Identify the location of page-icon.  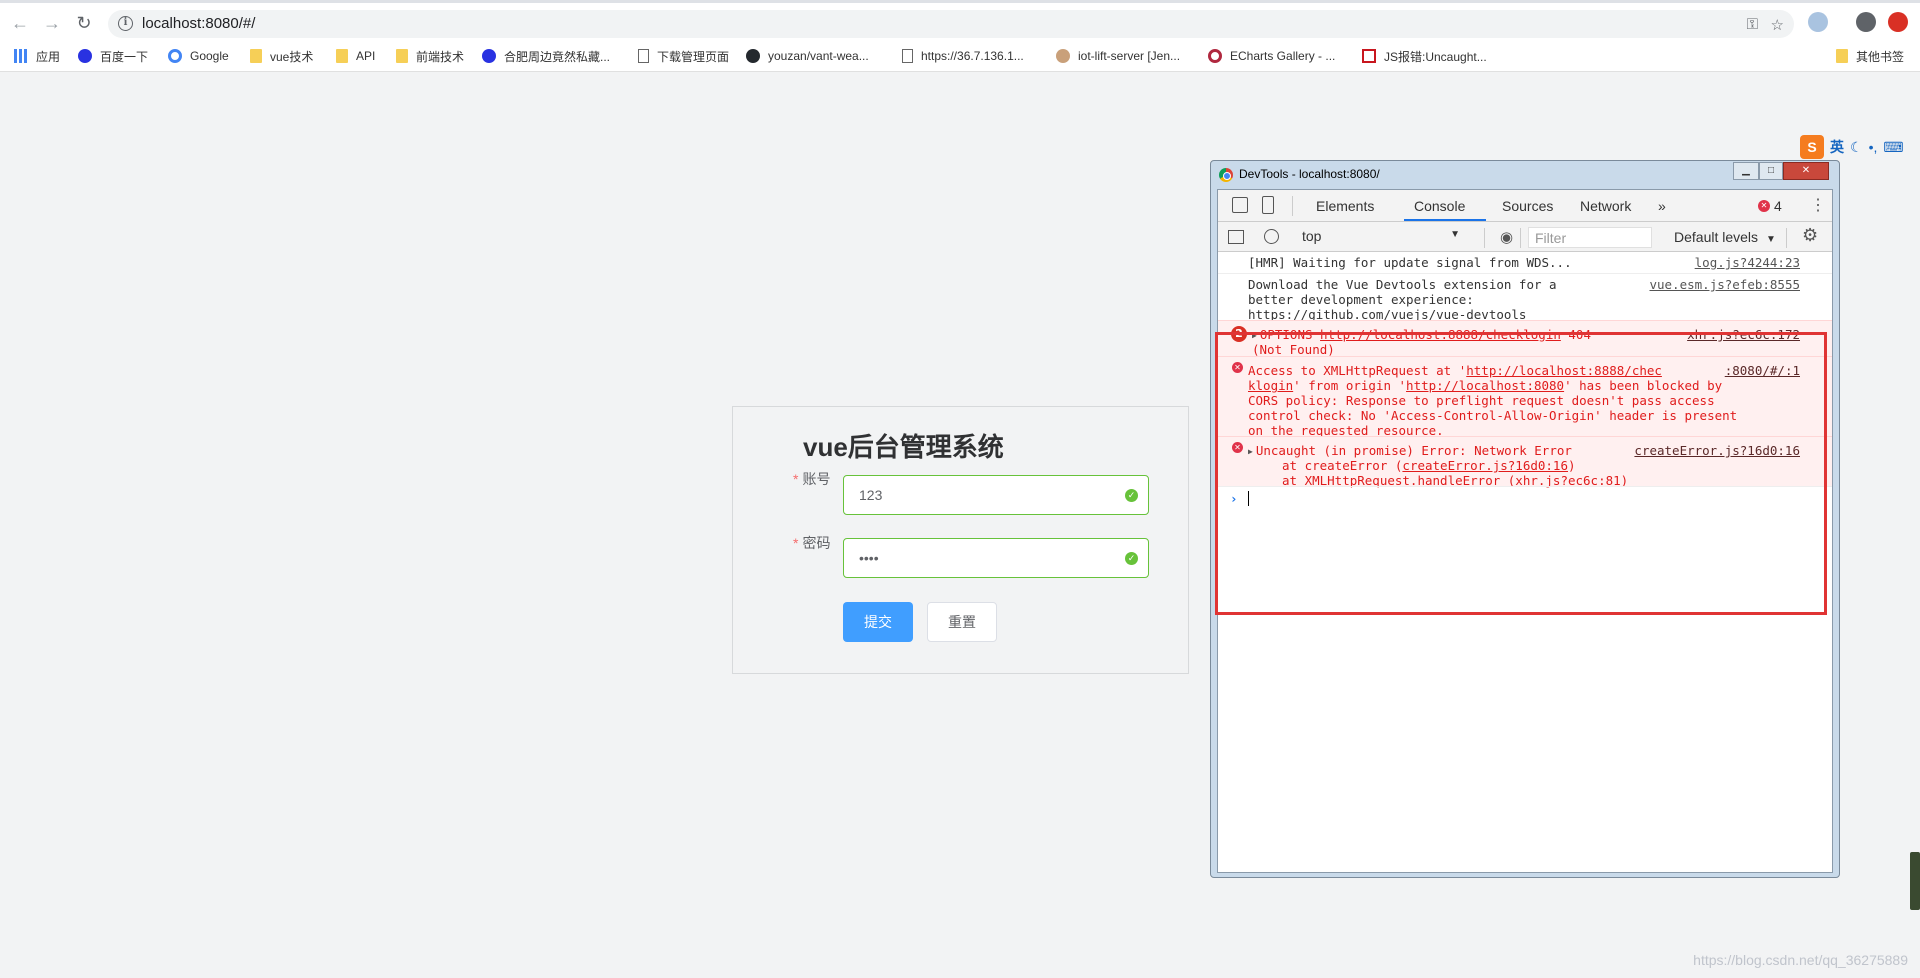
(907, 56).